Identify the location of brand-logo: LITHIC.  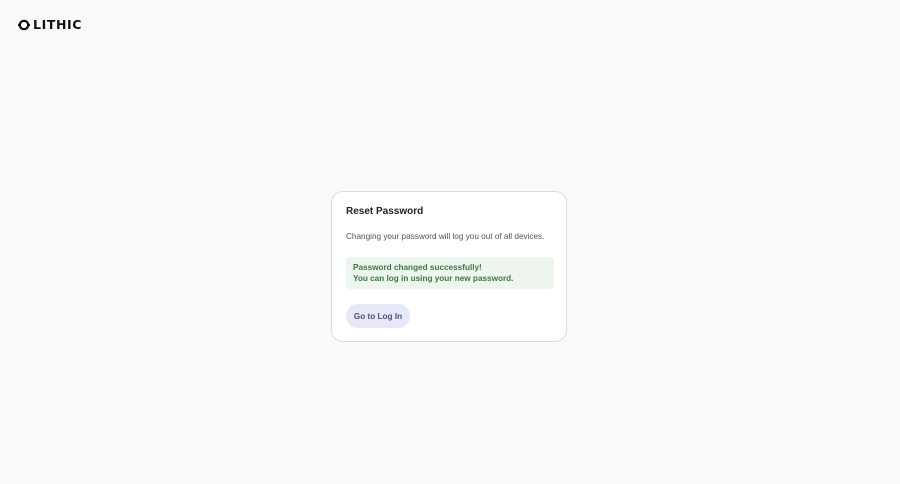
(50, 25).